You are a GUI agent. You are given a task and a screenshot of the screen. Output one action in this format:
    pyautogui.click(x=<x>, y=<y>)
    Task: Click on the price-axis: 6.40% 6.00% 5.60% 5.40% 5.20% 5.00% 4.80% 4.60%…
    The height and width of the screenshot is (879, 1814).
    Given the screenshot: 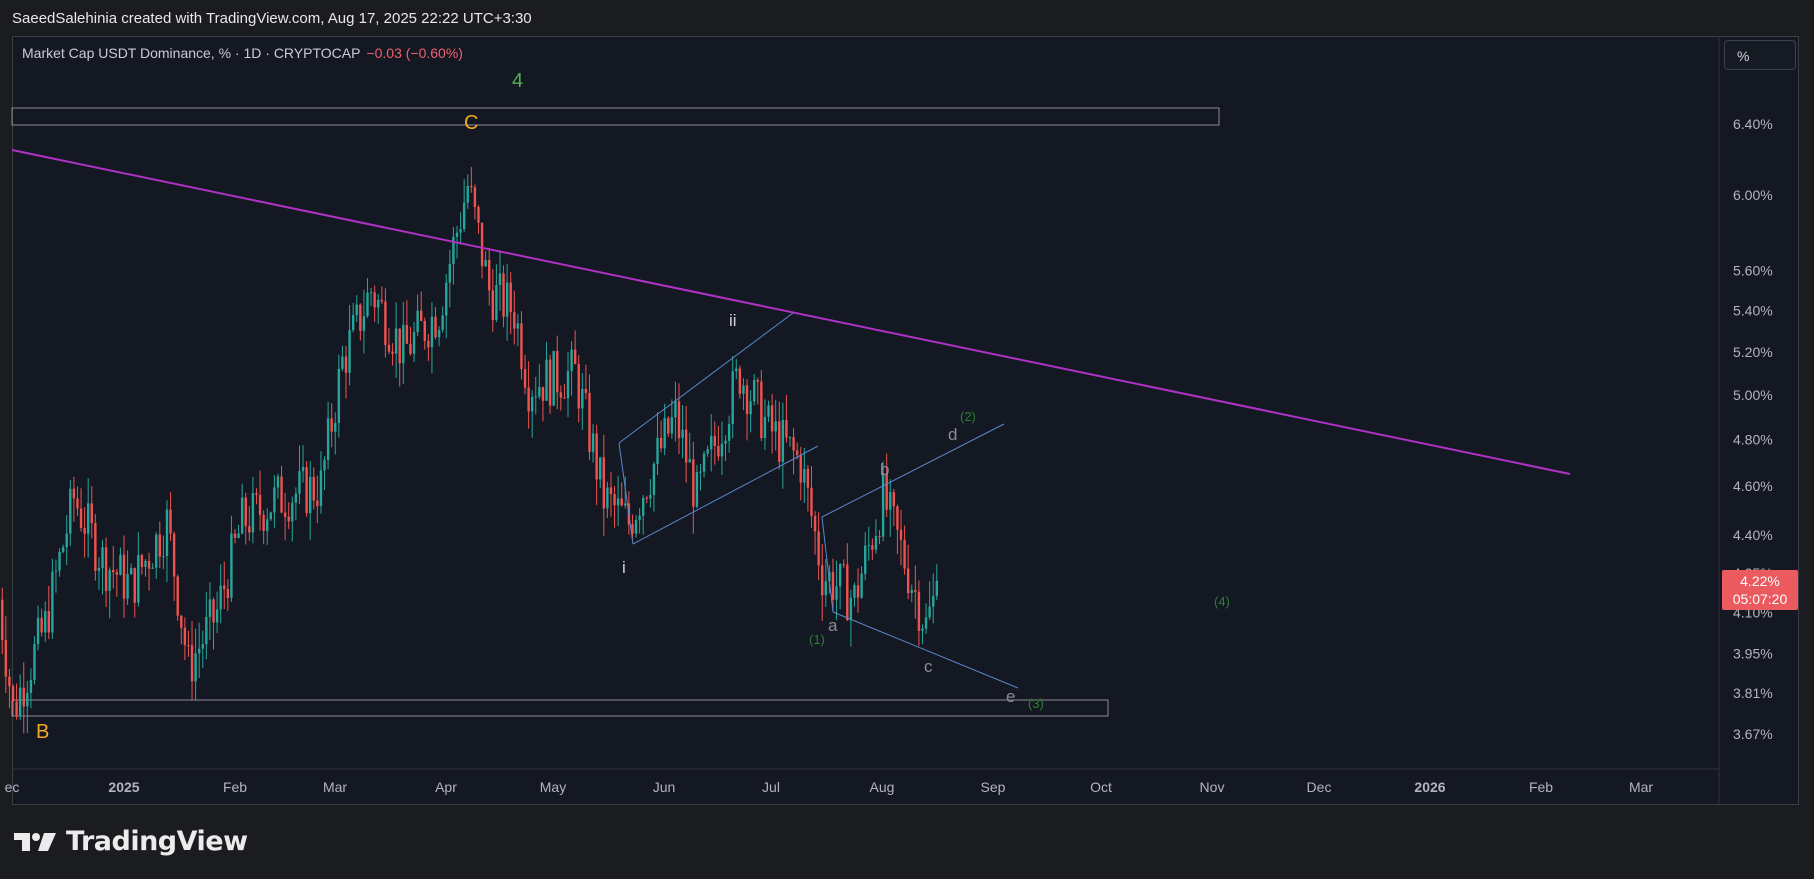 What is the action you would take?
    pyautogui.click(x=1753, y=429)
    